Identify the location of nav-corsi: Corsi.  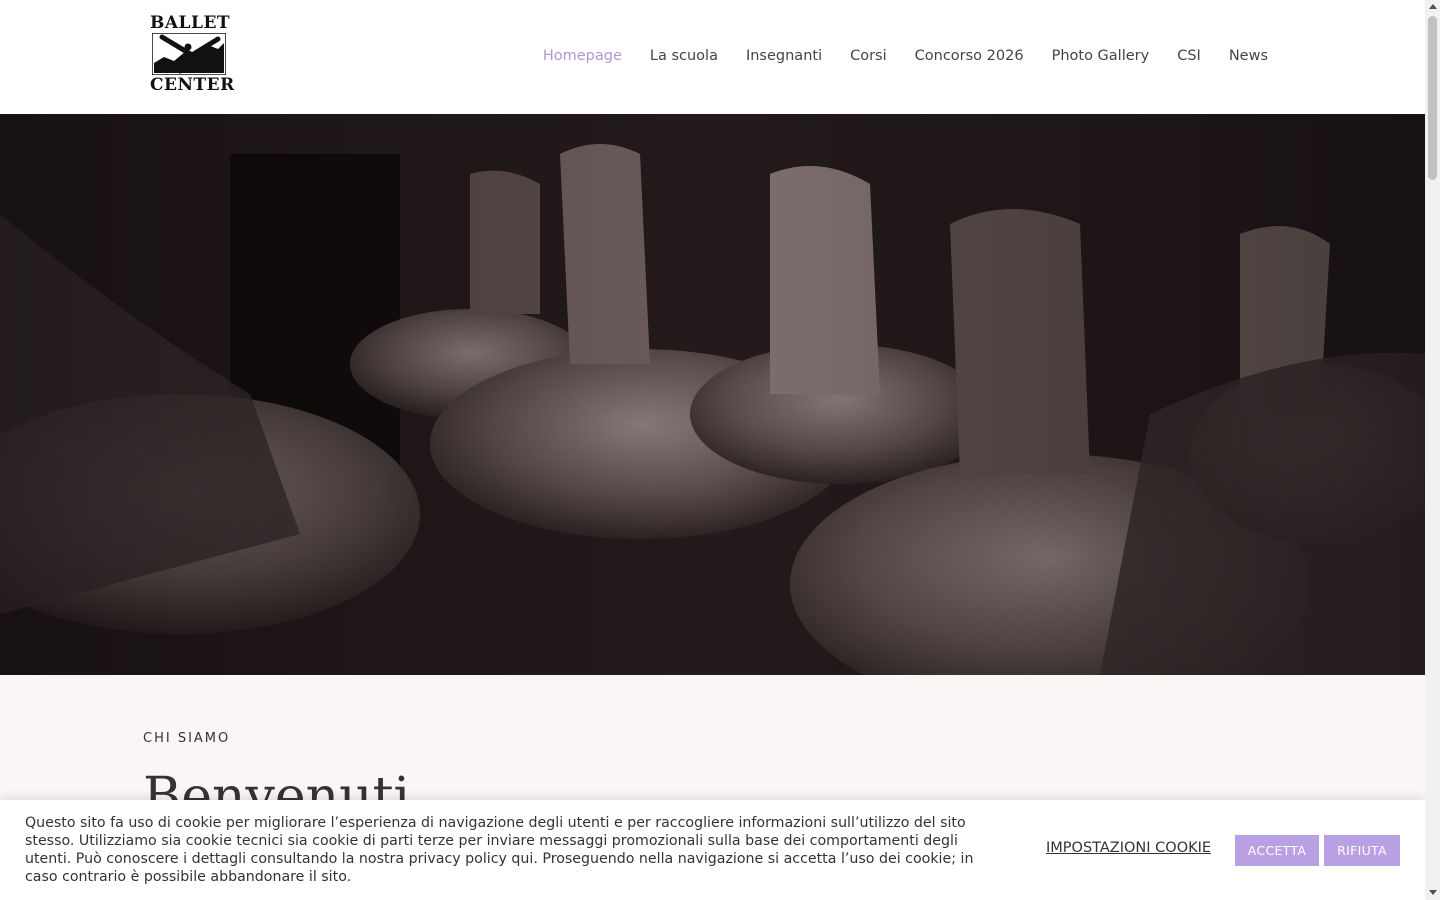
(868, 56).